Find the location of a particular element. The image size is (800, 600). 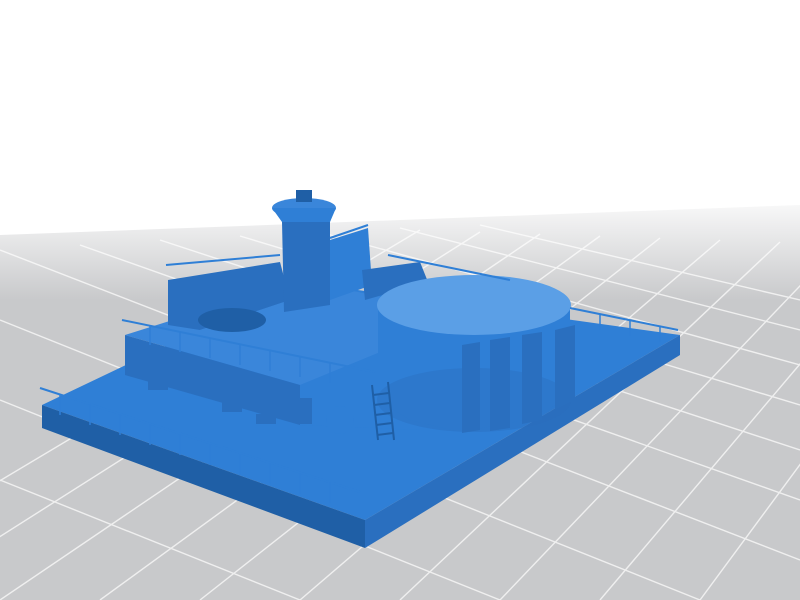

turret-top is located at coordinates (474, 305).